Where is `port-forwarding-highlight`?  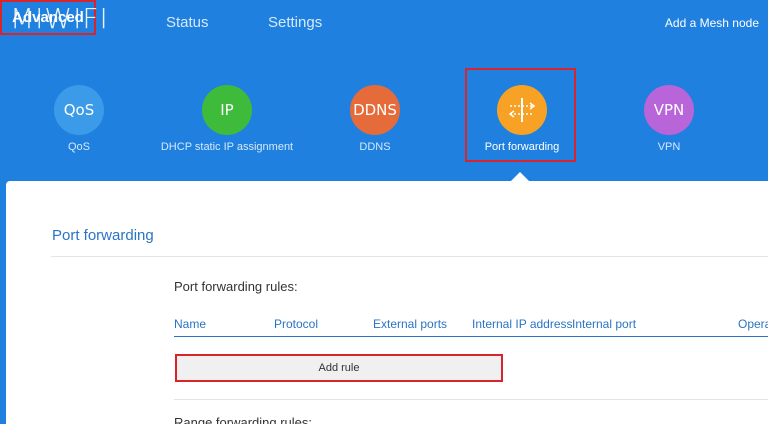 port-forwarding-highlight is located at coordinates (520, 115).